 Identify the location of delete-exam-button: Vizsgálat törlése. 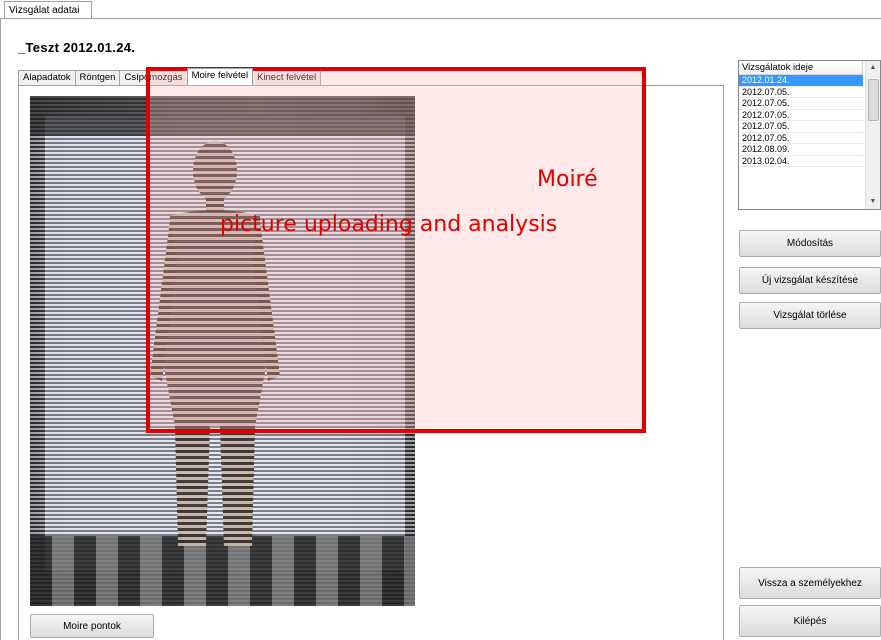
(810, 315).